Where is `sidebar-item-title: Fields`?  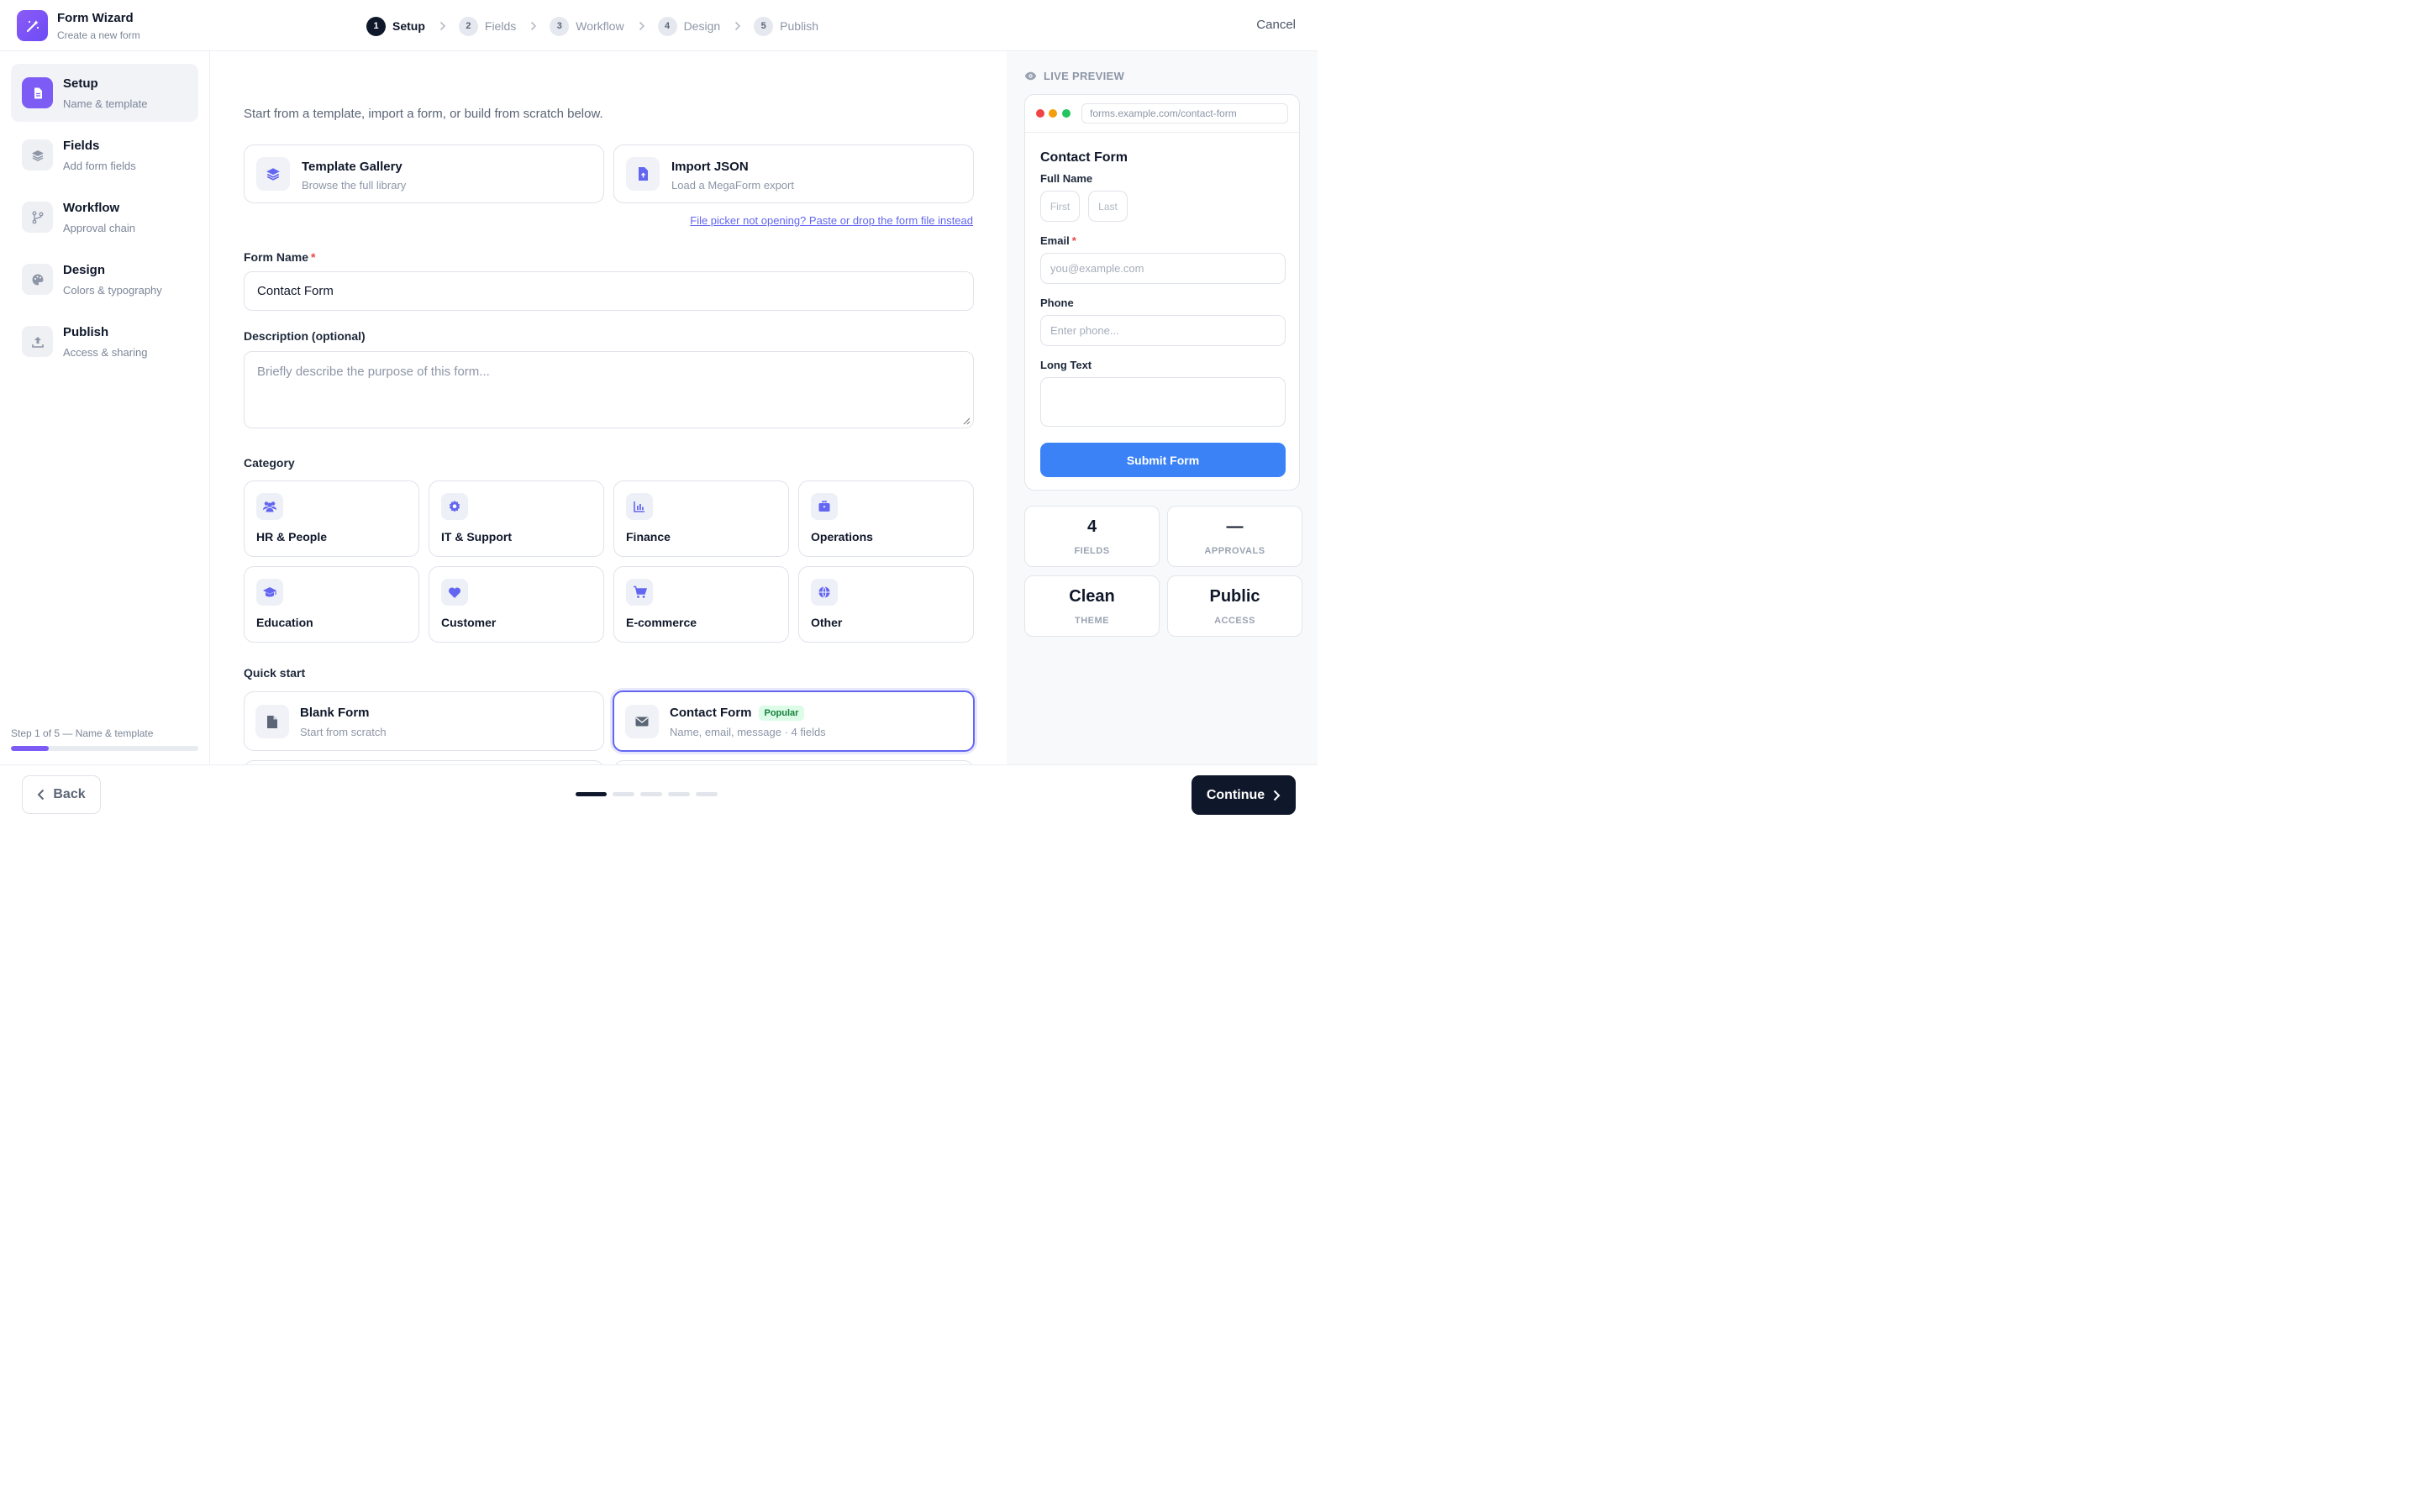 sidebar-item-title: Fields is located at coordinates (81, 146).